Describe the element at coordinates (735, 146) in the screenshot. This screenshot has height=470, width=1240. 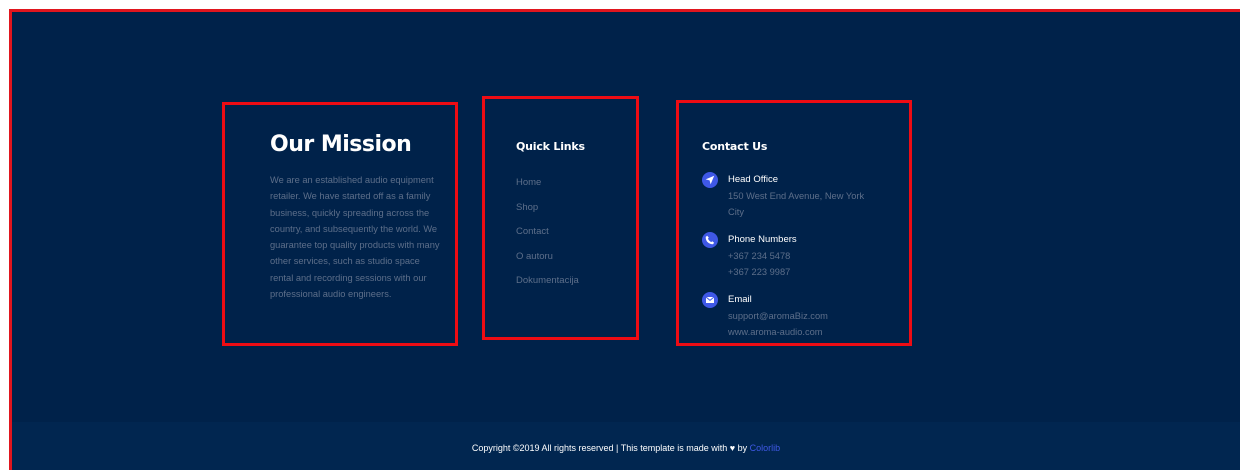
I see `contact-title: Contact Us` at that location.